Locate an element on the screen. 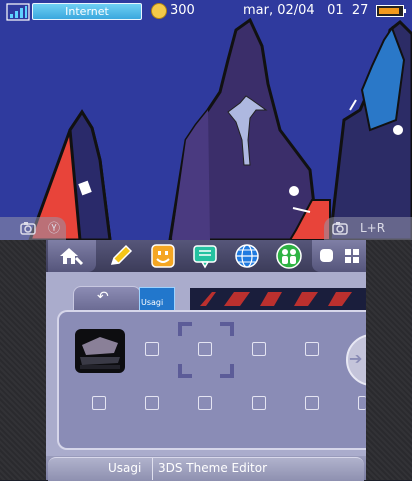 The height and width of the screenshot is (481, 412). app-title: 3DS Theme Editor is located at coordinates (213, 468).